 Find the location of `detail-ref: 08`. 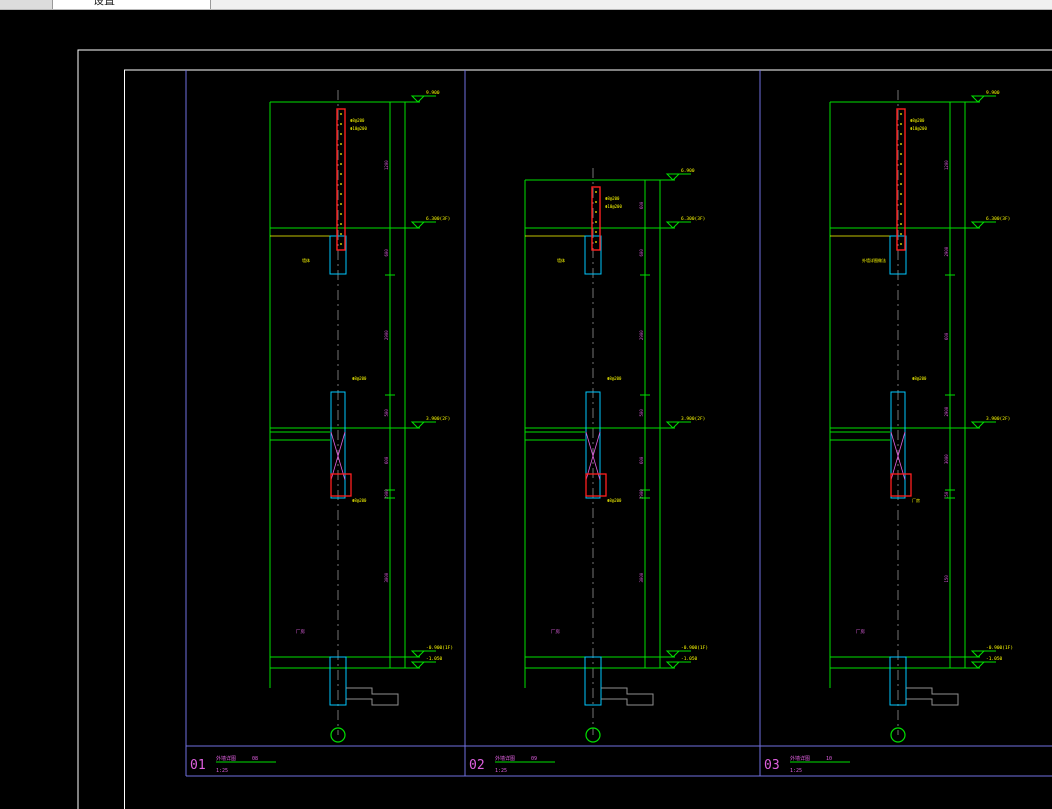

detail-ref: 08 is located at coordinates (255, 759).